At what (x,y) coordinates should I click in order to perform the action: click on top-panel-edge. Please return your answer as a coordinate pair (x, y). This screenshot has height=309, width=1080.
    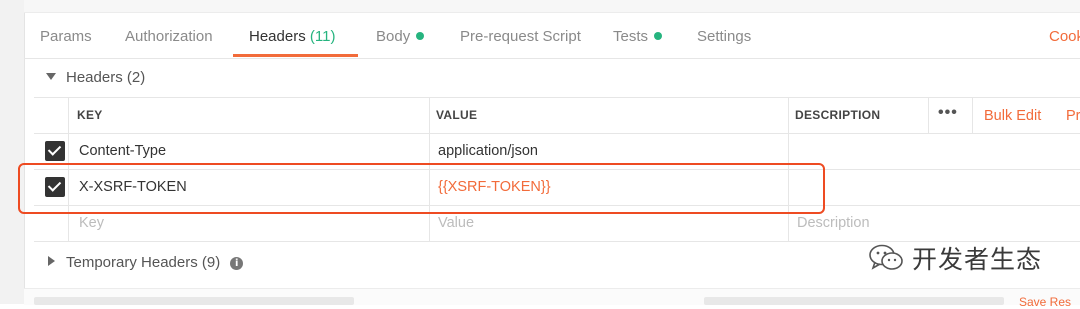
    Looking at the image, I should click on (552, 6).